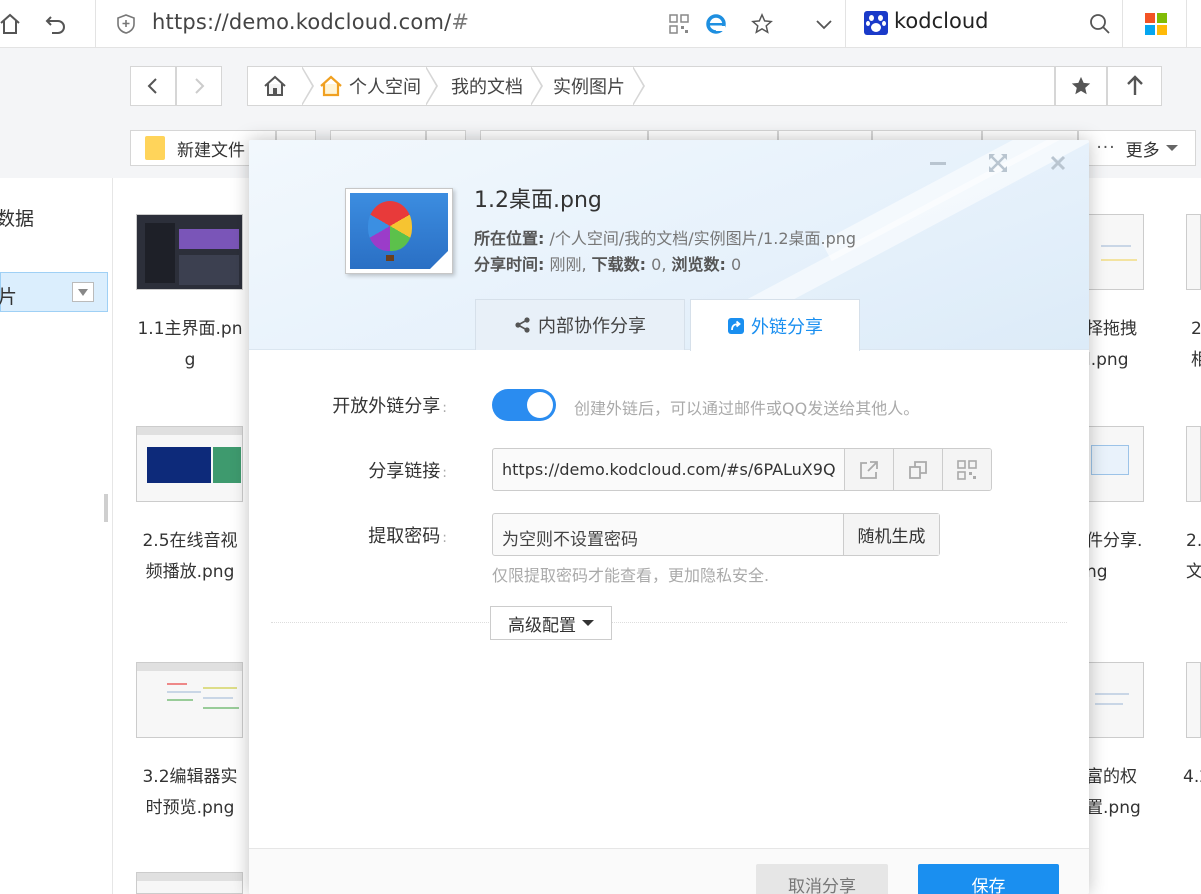  What do you see at coordinates (190, 572) in the screenshot?
I see `file-name-line: 频播放.png` at bounding box center [190, 572].